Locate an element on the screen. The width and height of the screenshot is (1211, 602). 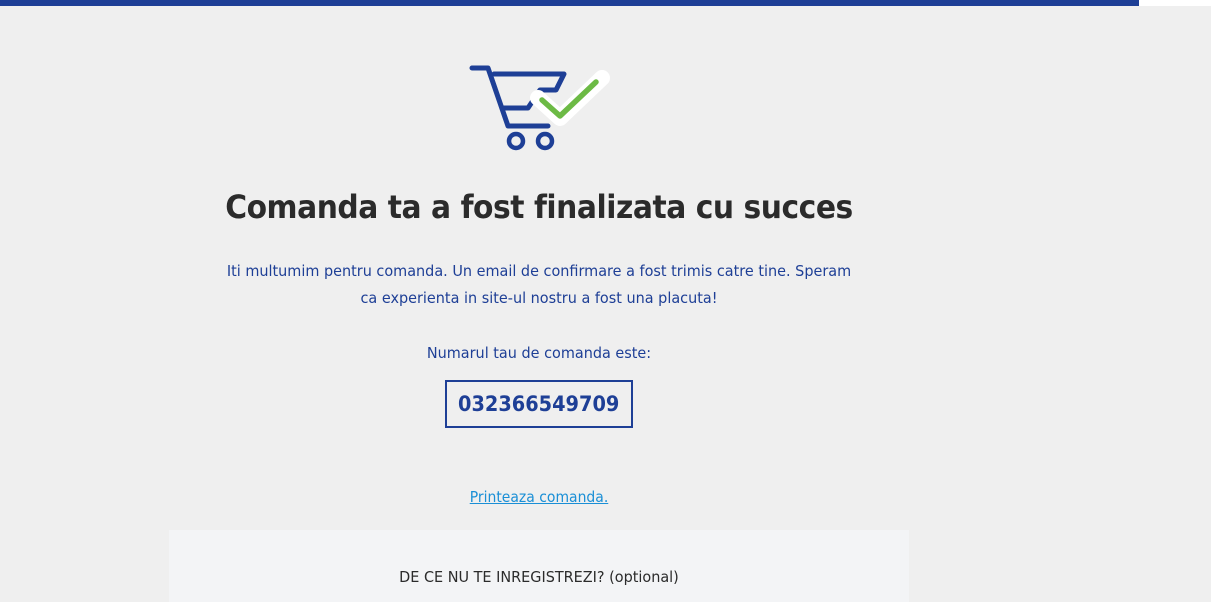
top-accent-bar is located at coordinates (569, 3).